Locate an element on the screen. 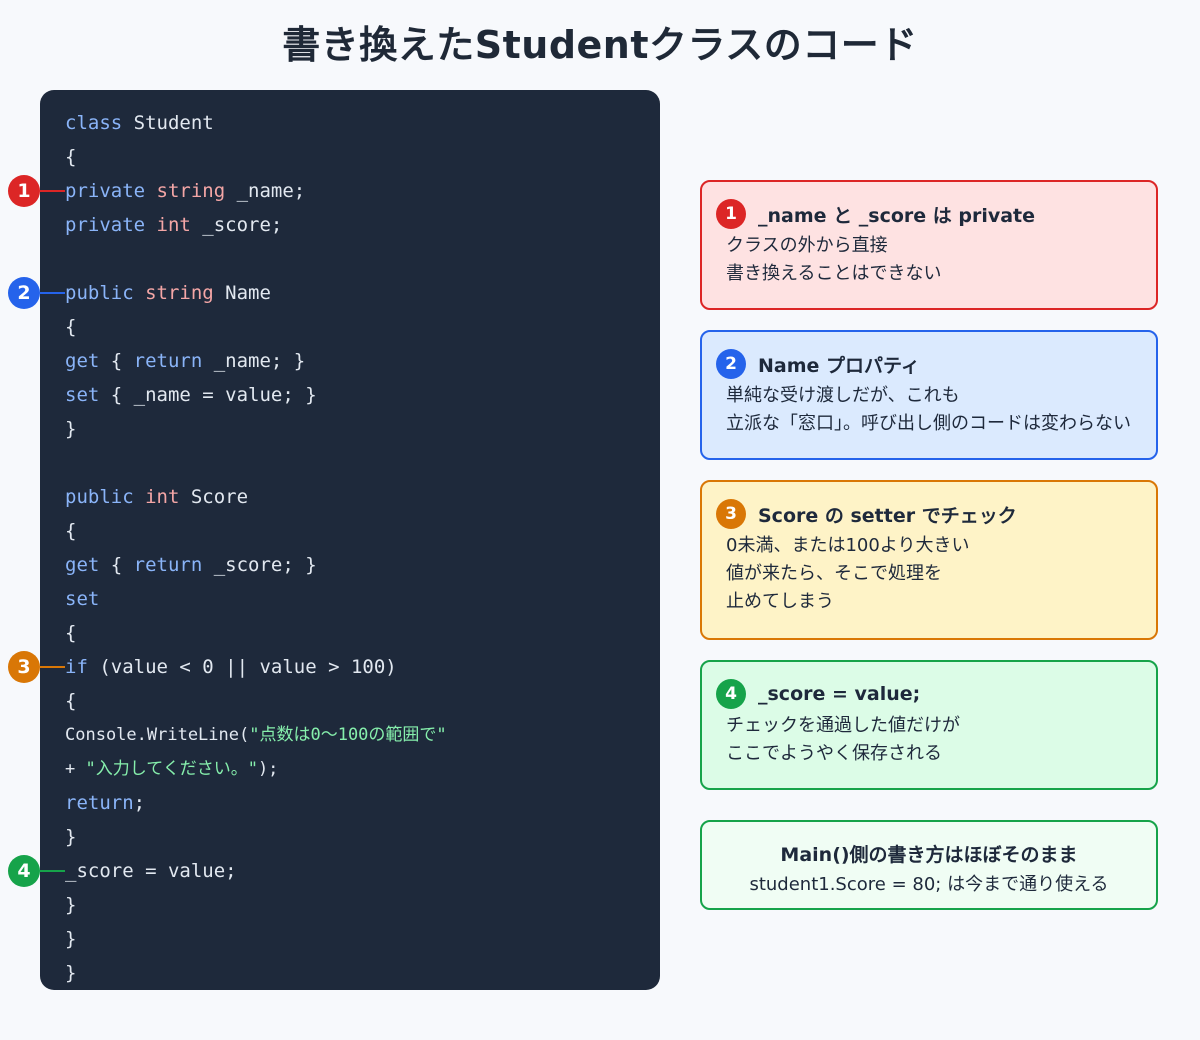 Image resolution: width=1200 pixels, height=1040 pixels. code-token: _score; } is located at coordinates (259, 565).